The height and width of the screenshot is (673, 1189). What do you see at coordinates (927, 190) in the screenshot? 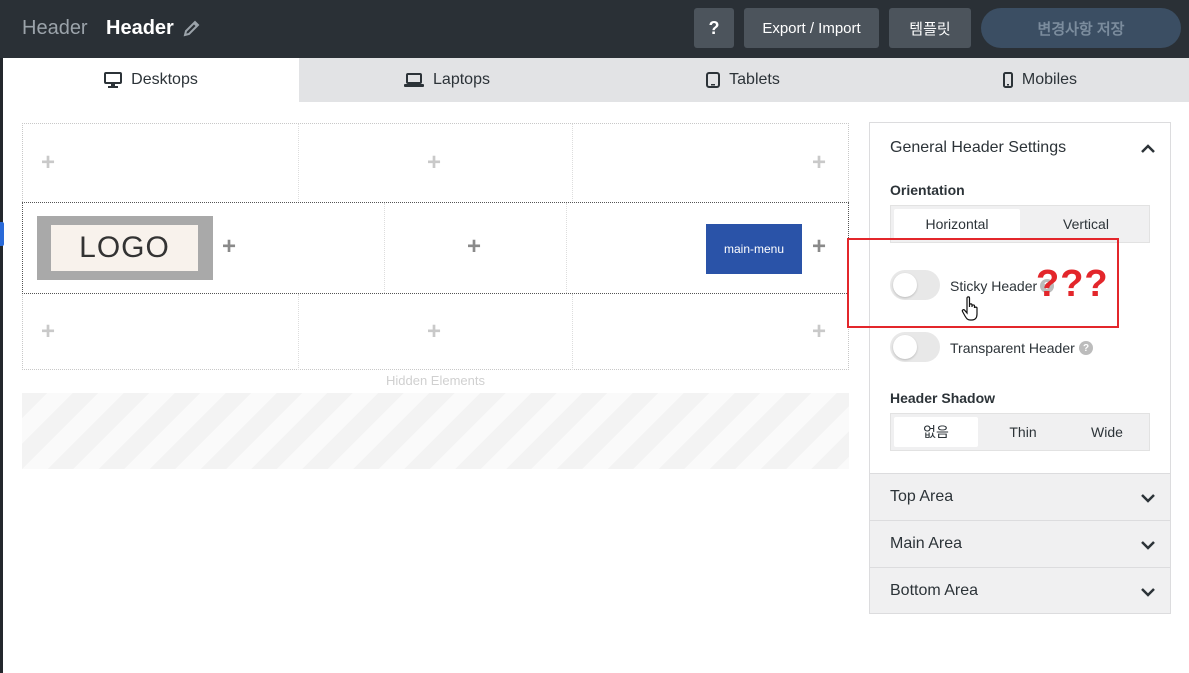
I see `orientation-label: Orientation` at bounding box center [927, 190].